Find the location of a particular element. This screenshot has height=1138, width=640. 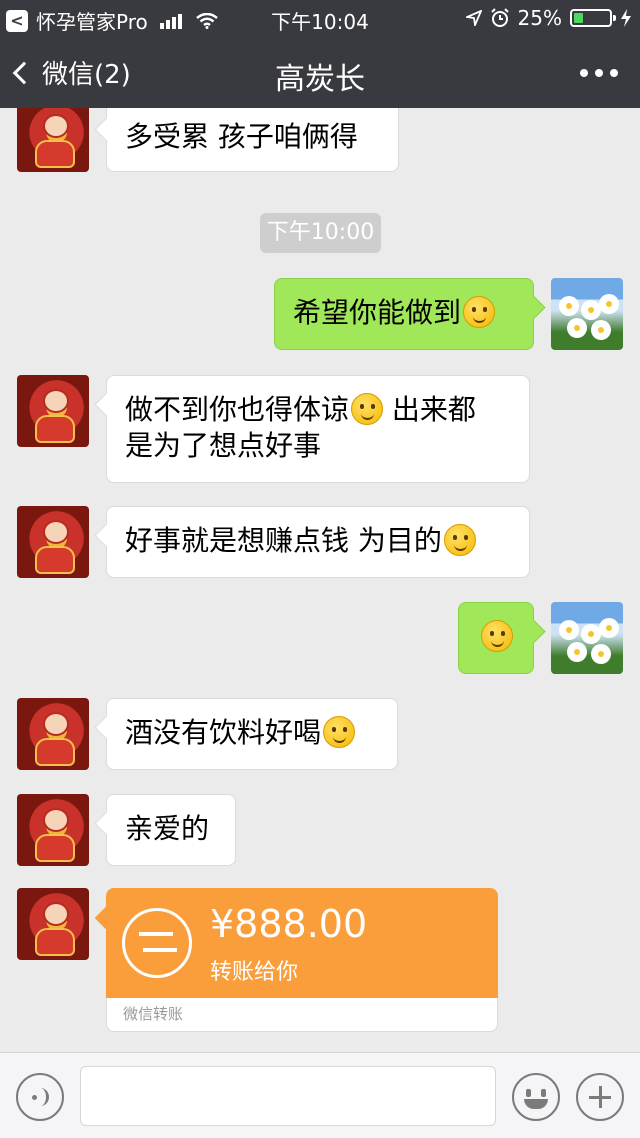

confused-emoji-icon is located at coordinates (339, 732).